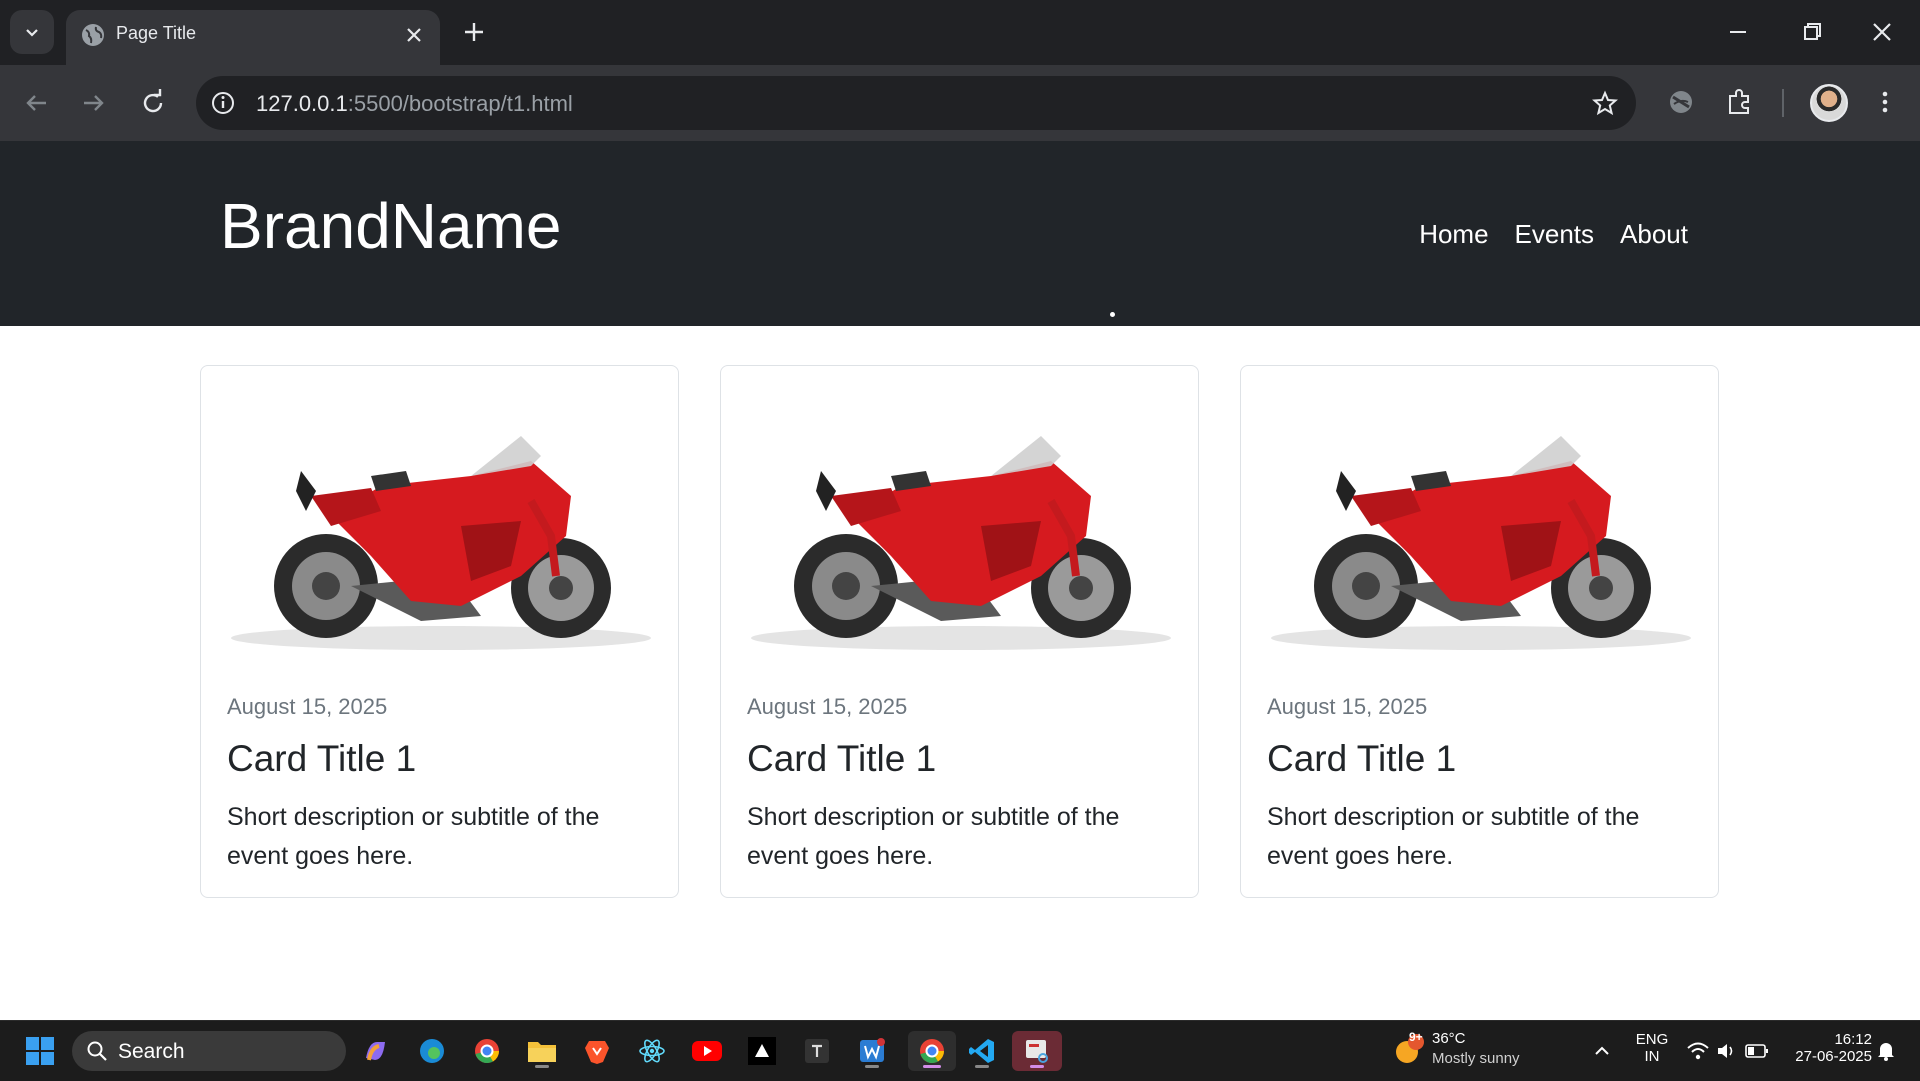  Describe the element at coordinates (156, 33) in the screenshot. I see `tab-title: Page Title` at that location.